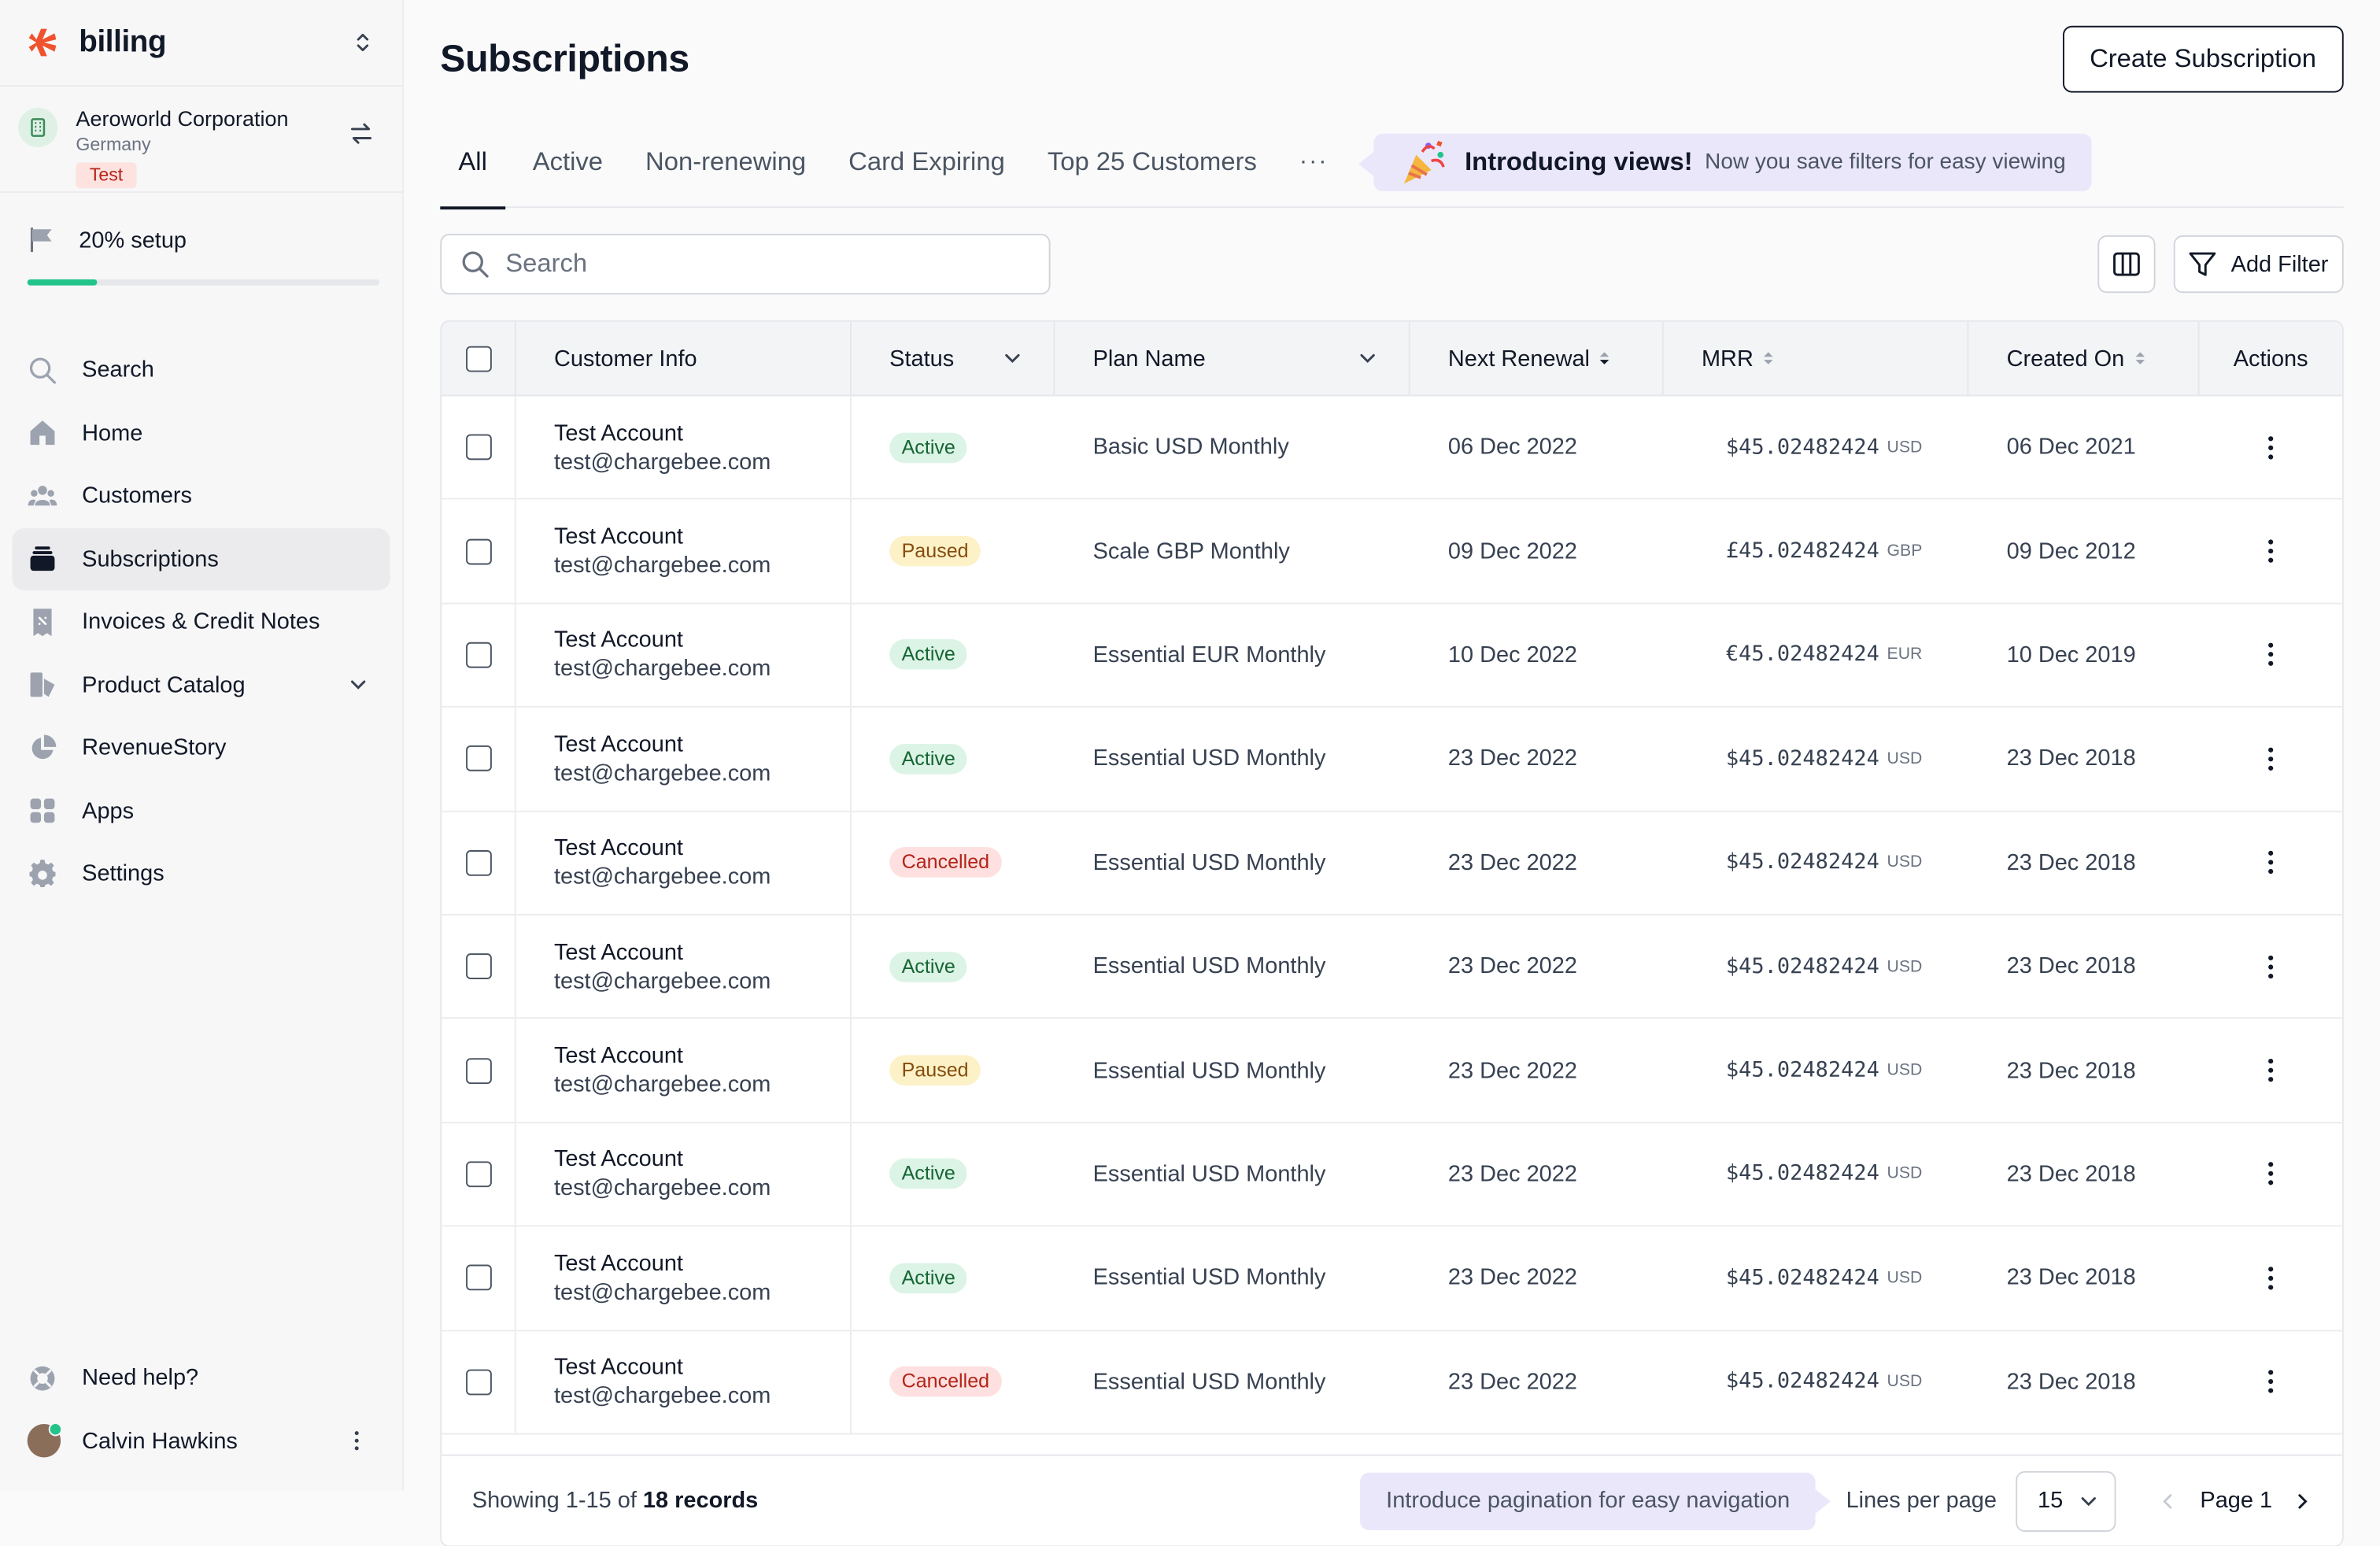 This screenshot has height=1546, width=2380. What do you see at coordinates (1816, 863) in the screenshot?
I see `mrr-cell: $45.02482424 USD` at bounding box center [1816, 863].